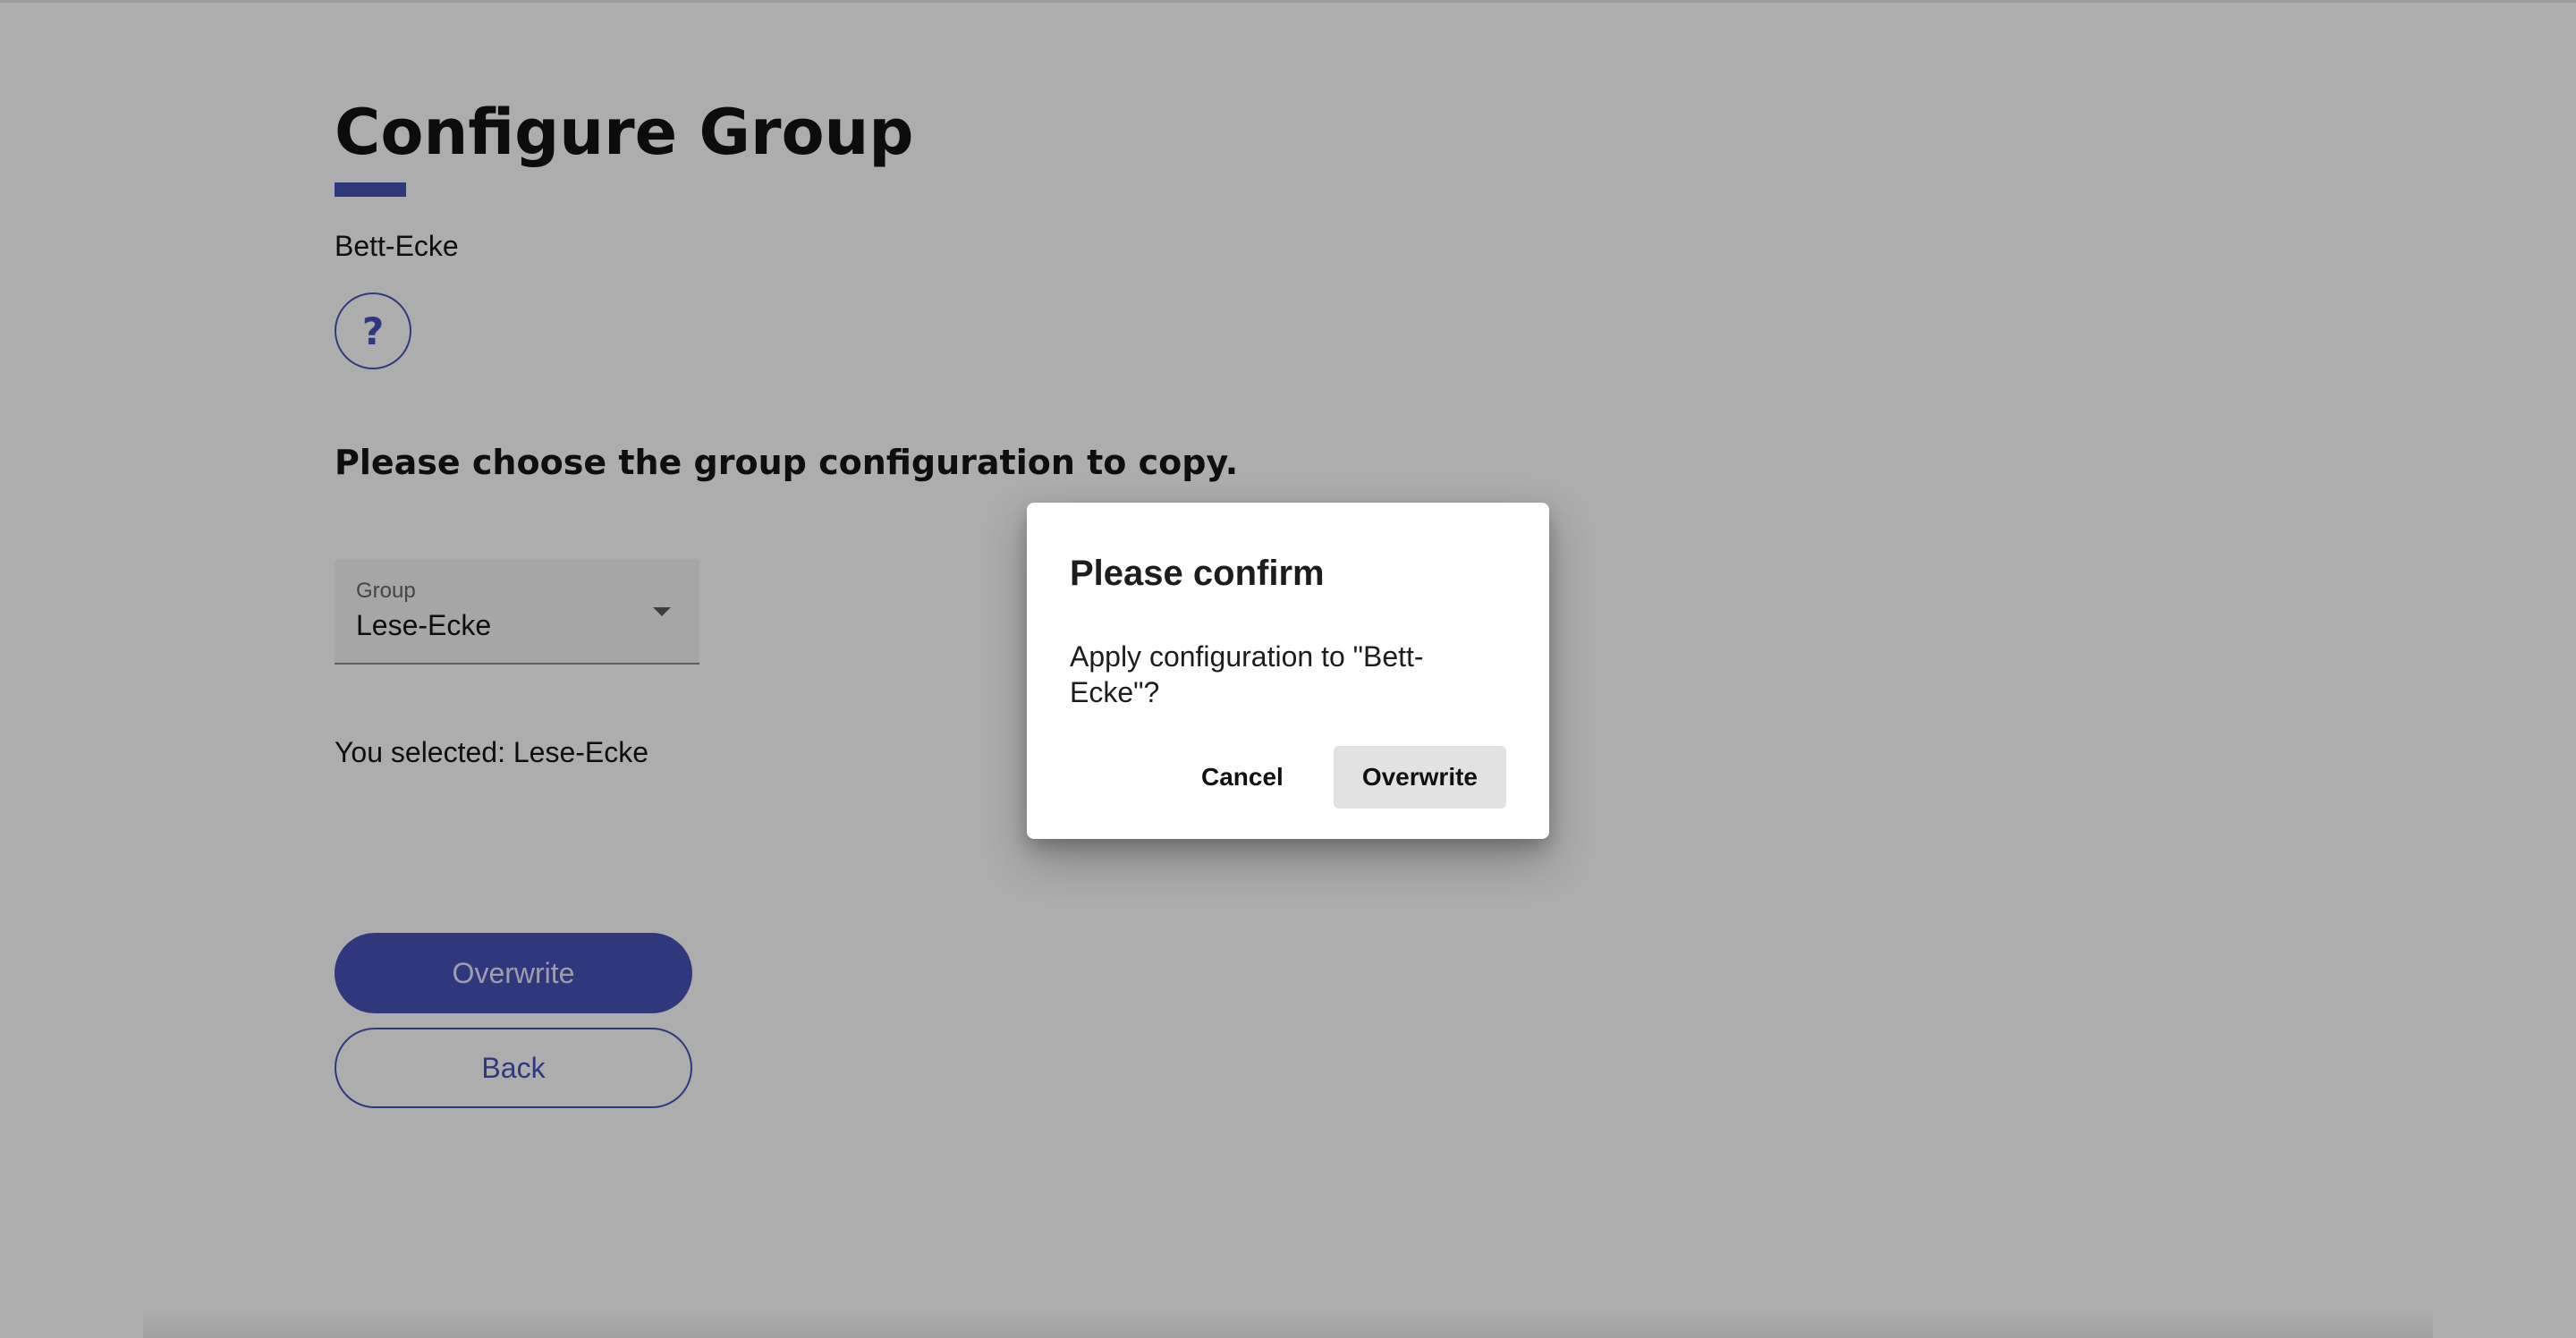 Image resolution: width=2576 pixels, height=1338 pixels. I want to click on dialog-message: Apply configuration to "Bett-Ecke"?, so click(1247, 674).